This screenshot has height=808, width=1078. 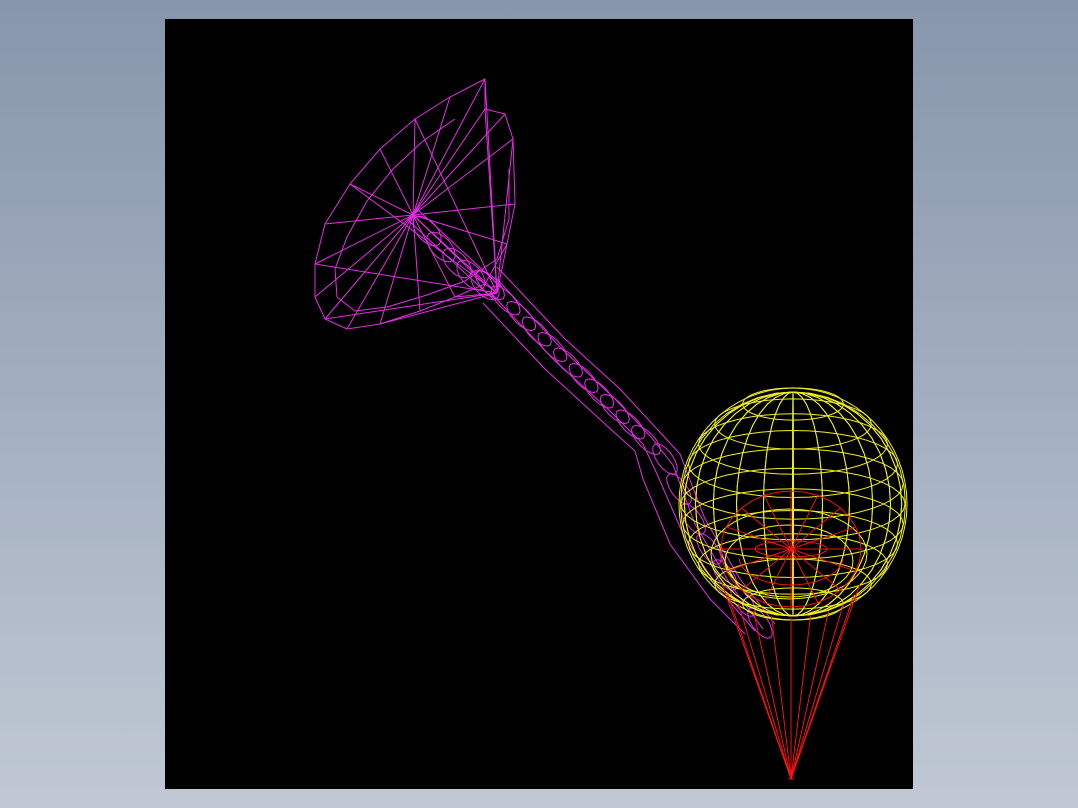 What do you see at coordinates (625, 452) in the screenshot?
I see `tube-wireframe` at bounding box center [625, 452].